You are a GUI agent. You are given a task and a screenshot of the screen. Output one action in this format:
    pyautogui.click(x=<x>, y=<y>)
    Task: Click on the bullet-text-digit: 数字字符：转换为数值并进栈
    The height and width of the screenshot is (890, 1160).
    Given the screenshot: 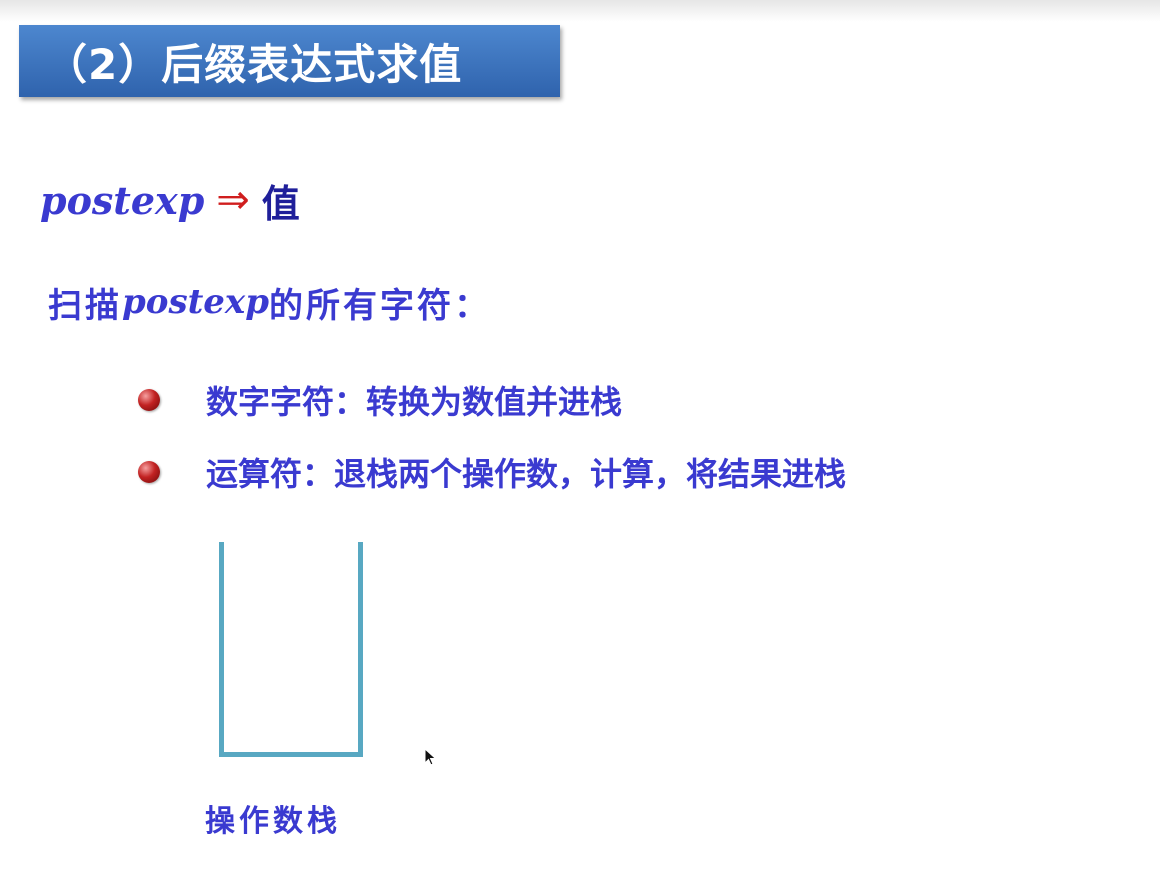 What is the action you would take?
    pyautogui.click(x=414, y=402)
    